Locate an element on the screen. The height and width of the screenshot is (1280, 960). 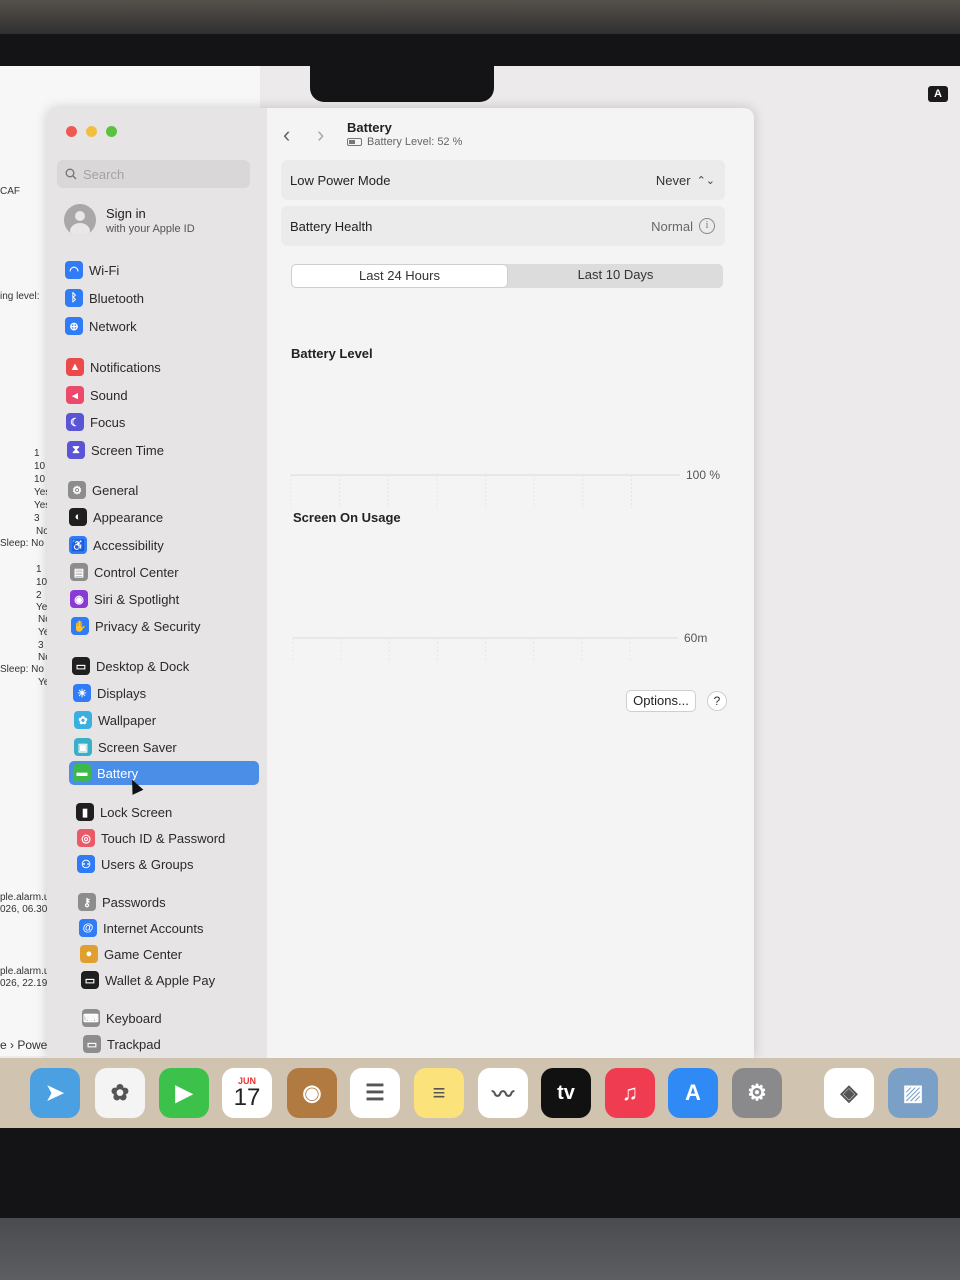
contacts-app-icon: ◉ is located at coordinates (312, 1093).